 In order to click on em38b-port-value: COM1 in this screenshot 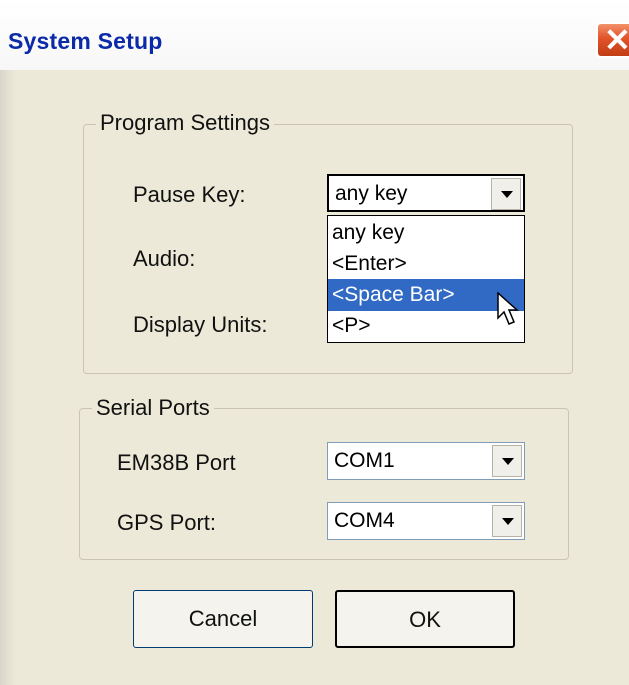, I will do `click(364, 460)`.